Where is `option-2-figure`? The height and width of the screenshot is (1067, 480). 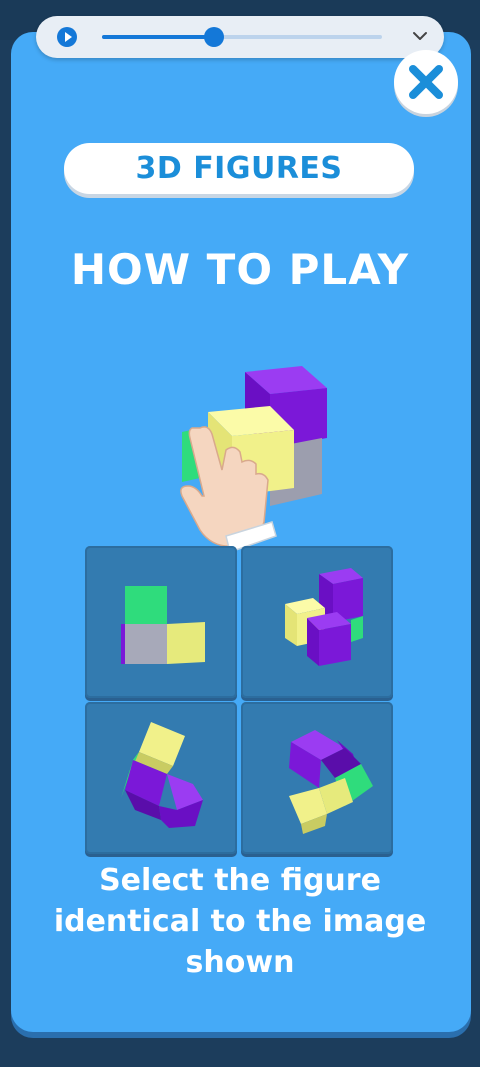
option-2-figure is located at coordinates (324, 617).